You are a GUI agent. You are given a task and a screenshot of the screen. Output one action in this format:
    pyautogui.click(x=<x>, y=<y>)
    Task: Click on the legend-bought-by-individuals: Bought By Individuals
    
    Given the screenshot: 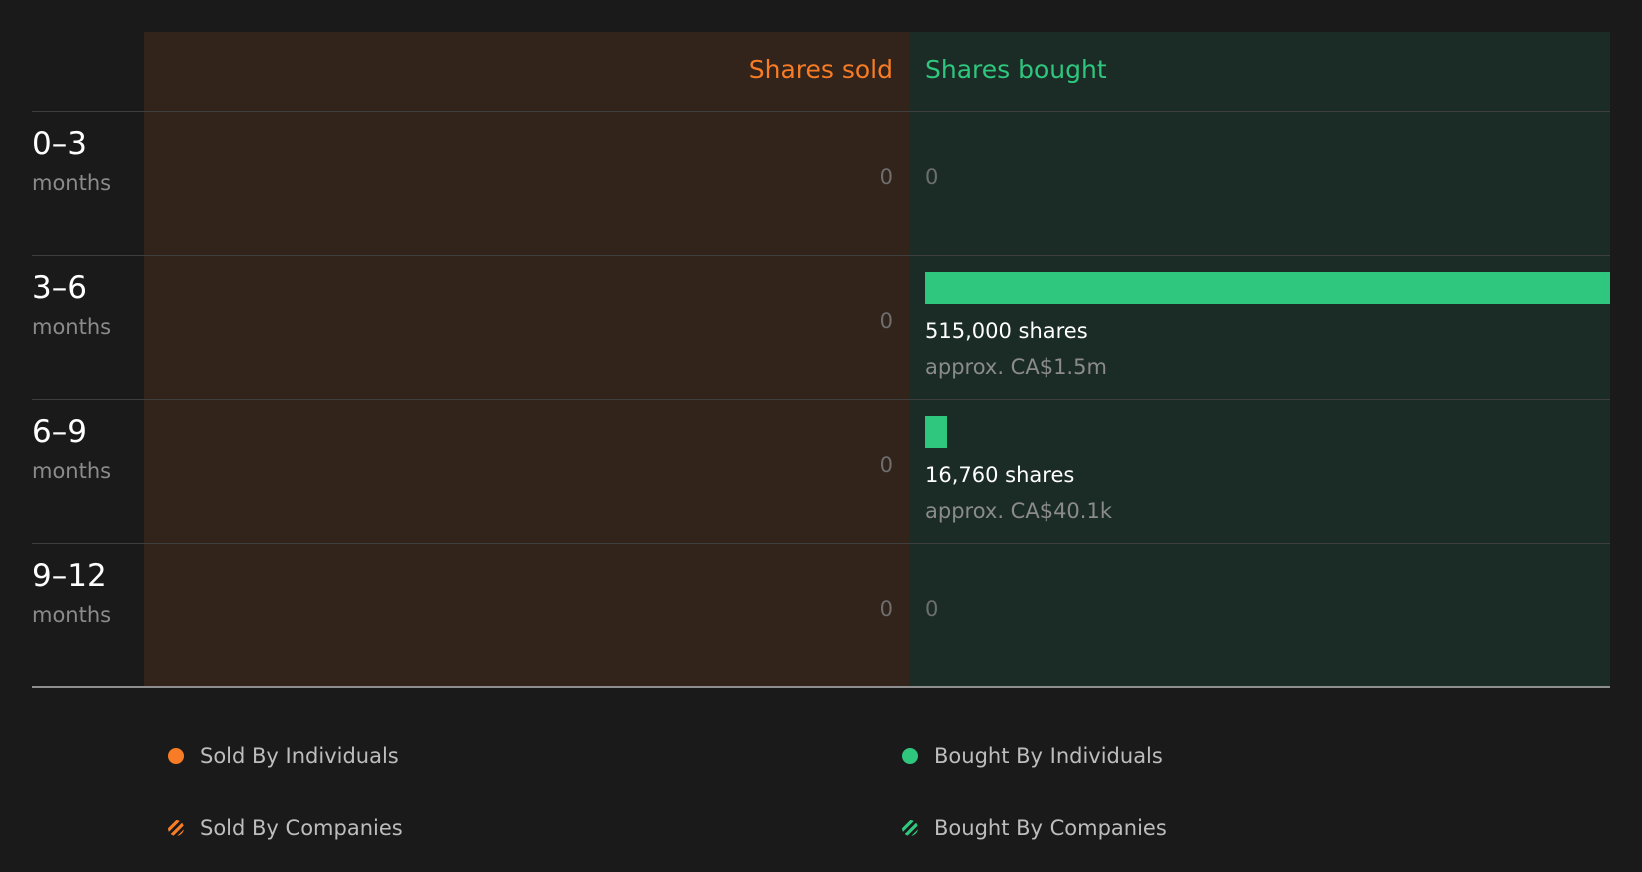 What is the action you would take?
    pyautogui.click(x=1032, y=756)
    